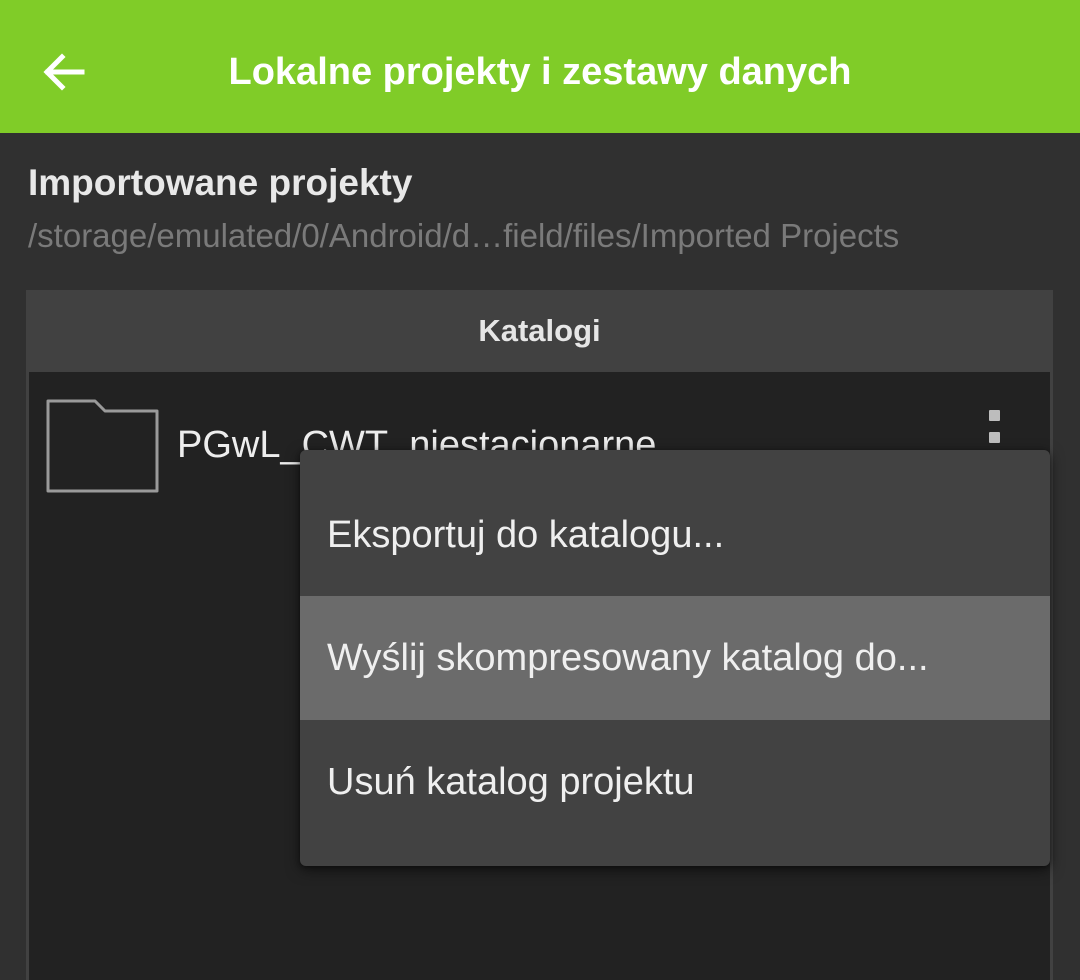 The width and height of the screenshot is (1080, 980). What do you see at coordinates (102, 446) in the screenshot?
I see `folder-icon` at bounding box center [102, 446].